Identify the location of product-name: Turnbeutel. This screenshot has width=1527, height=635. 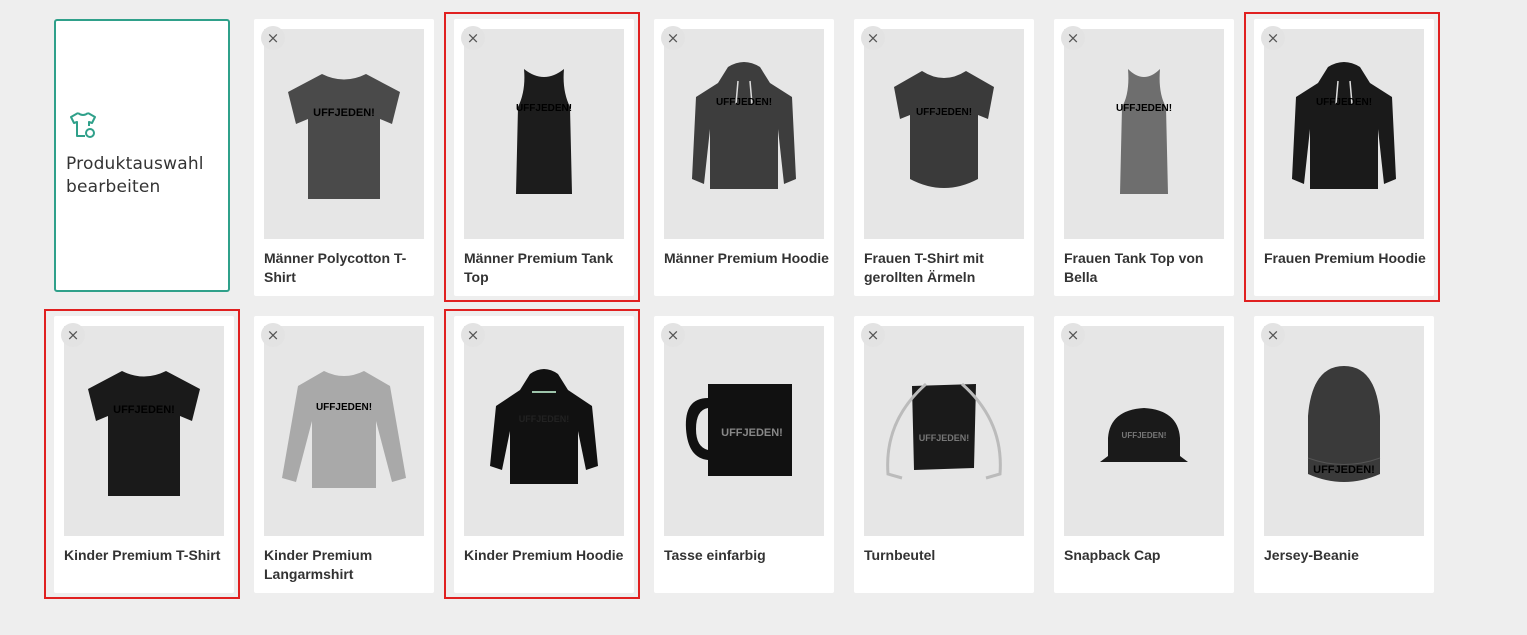
(900, 555).